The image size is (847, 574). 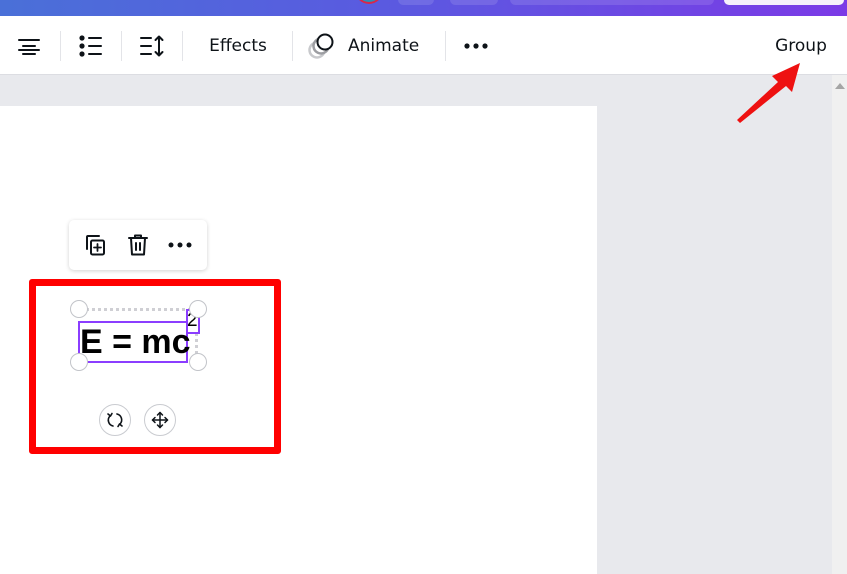 What do you see at coordinates (198, 309) in the screenshot?
I see `resize-handle-top-right` at bounding box center [198, 309].